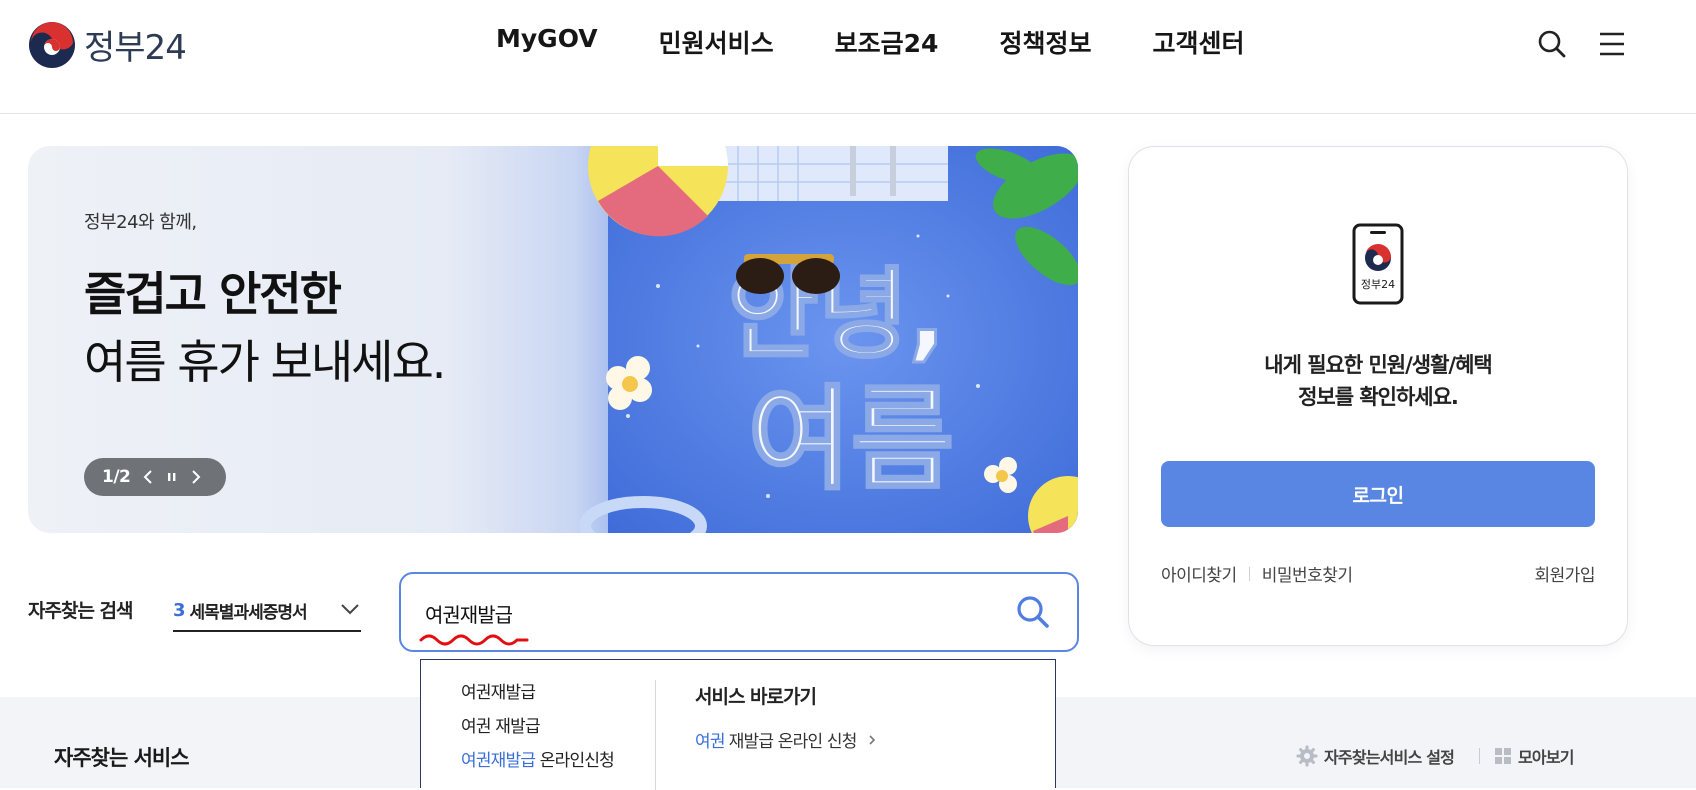 The width and height of the screenshot is (1696, 790). What do you see at coordinates (1552, 44) in the screenshot?
I see `search-icon` at bounding box center [1552, 44].